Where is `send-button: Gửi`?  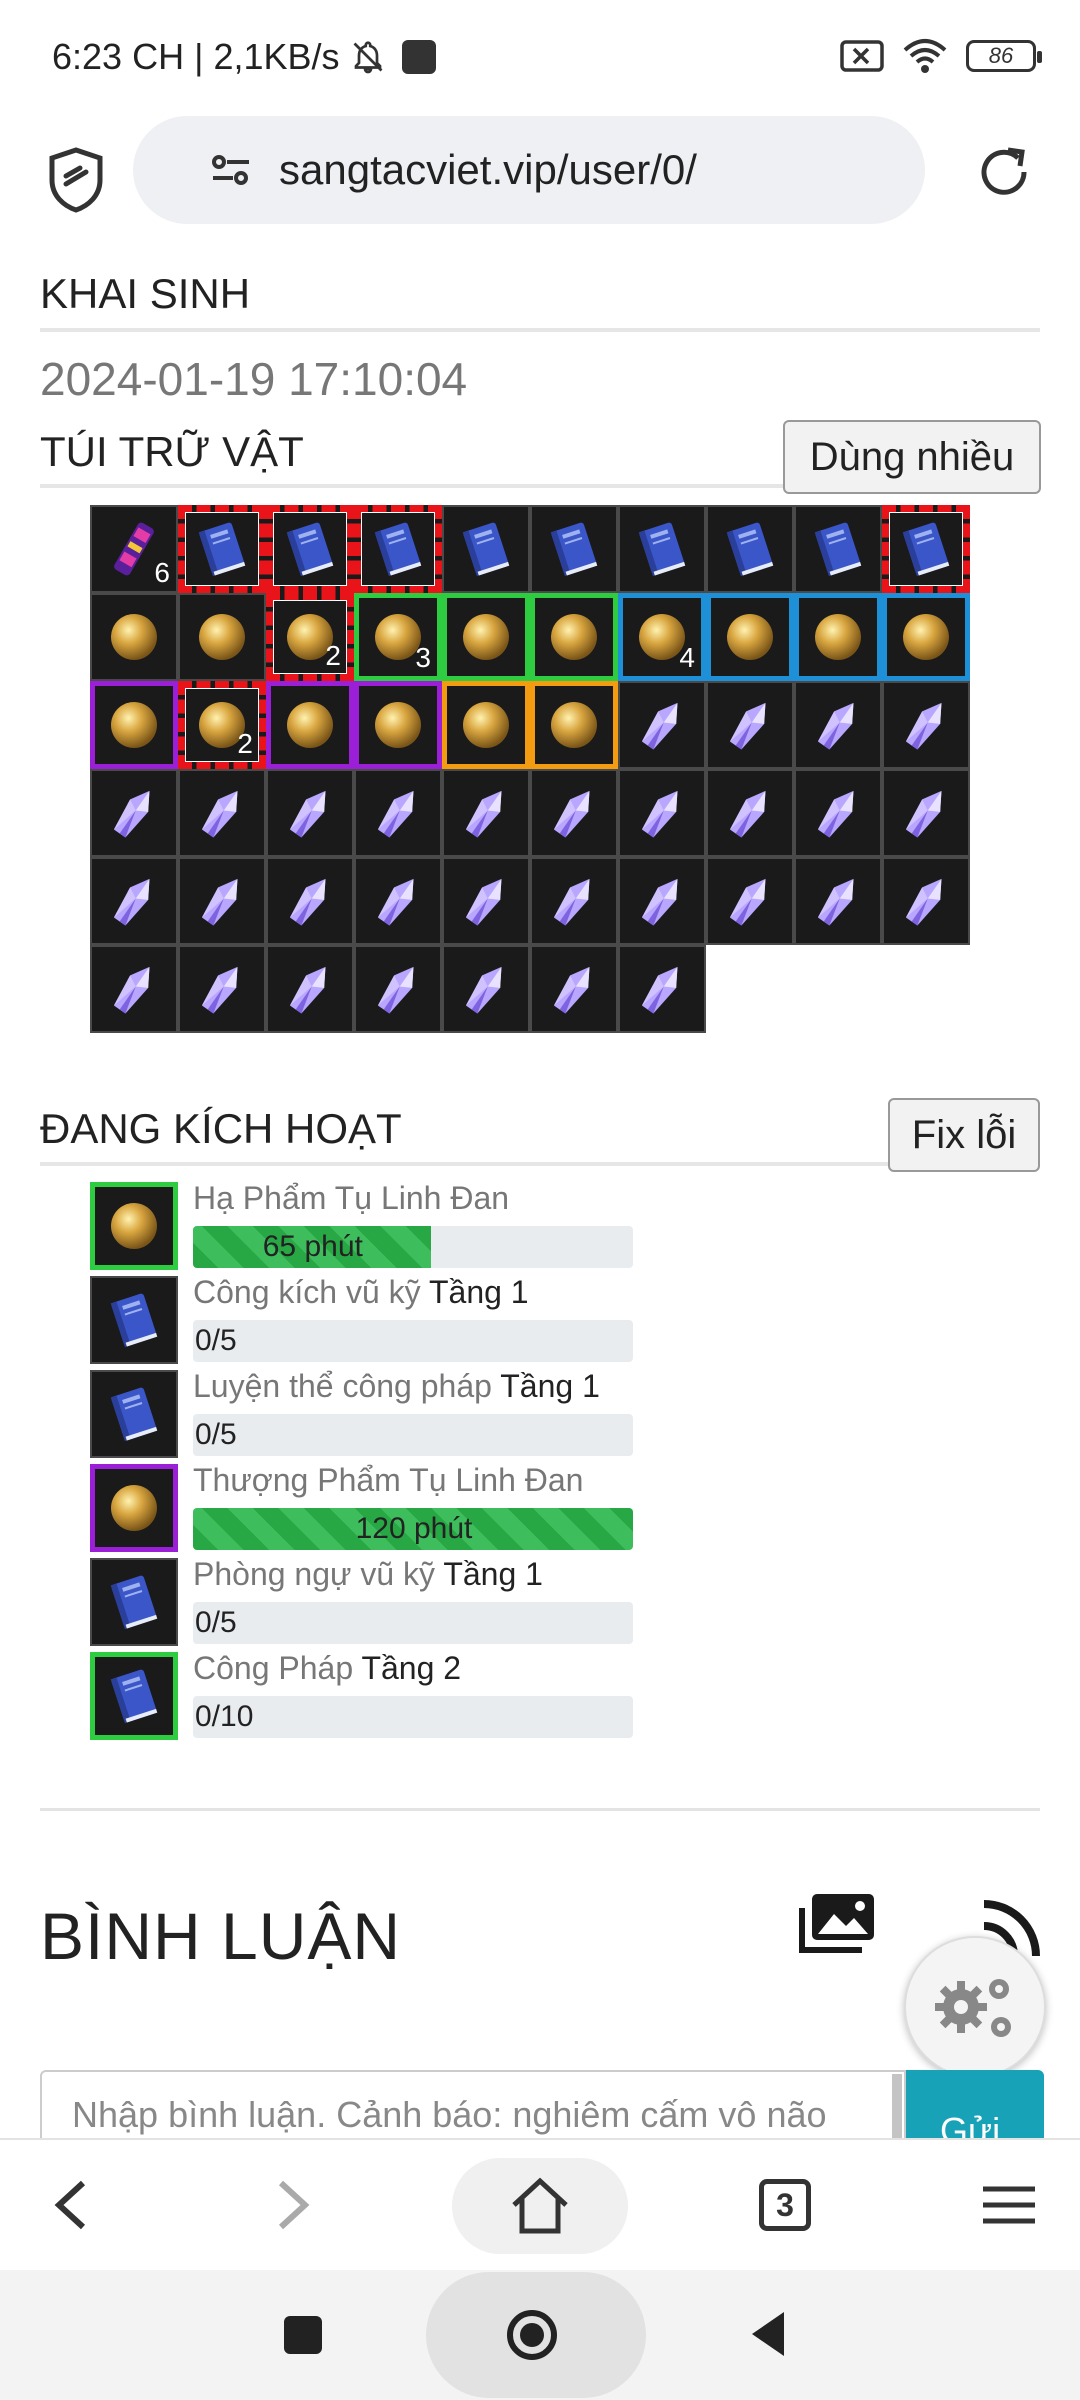 send-button: Gửi is located at coordinates (975, 2104).